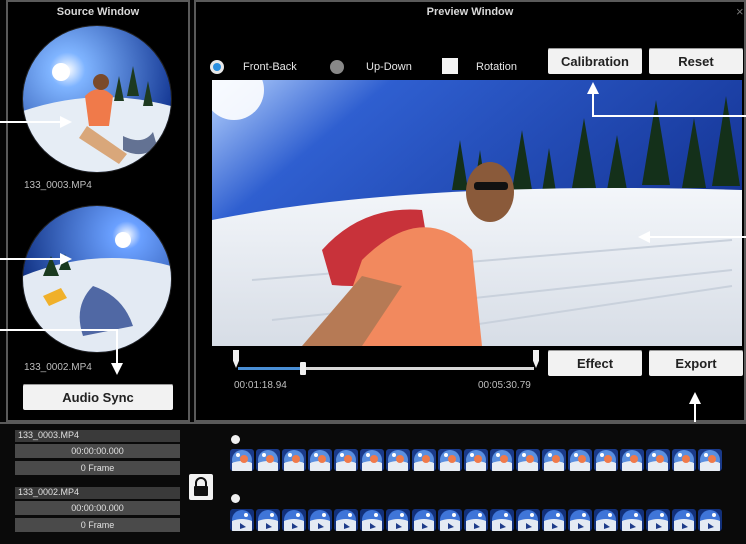 The image size is (746, 544). I want to click on scrub-progress, so click(271, 368).